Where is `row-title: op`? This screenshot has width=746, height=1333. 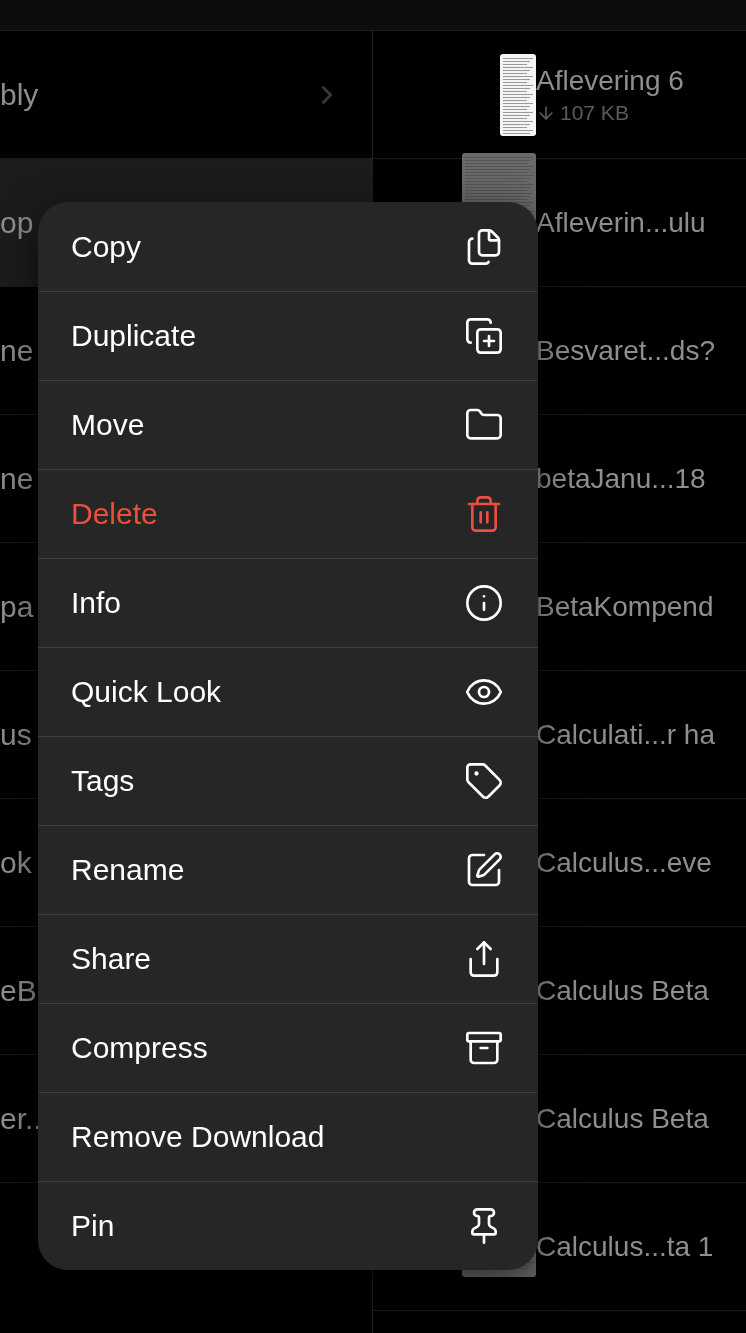 row-title: op is located at coordinates (17, 222).